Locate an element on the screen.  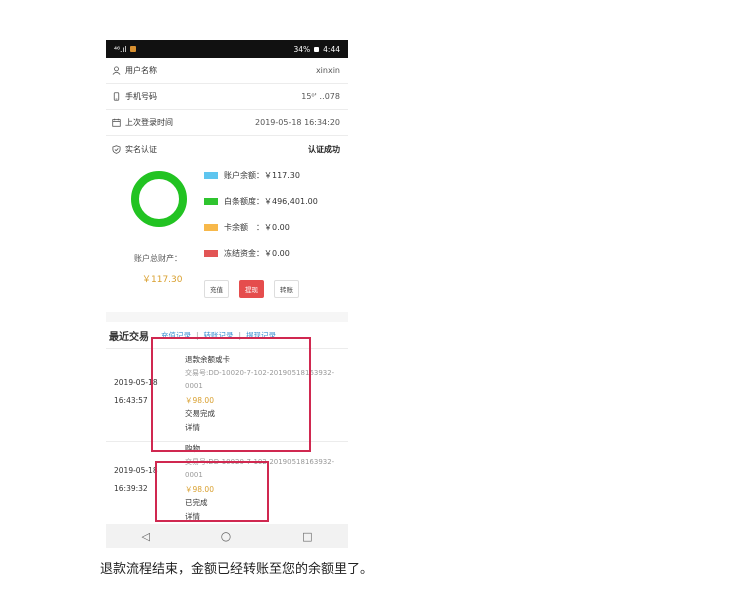
last-login-value: 2019-05-18 16:34:20 is located at coordinates (297, 122).